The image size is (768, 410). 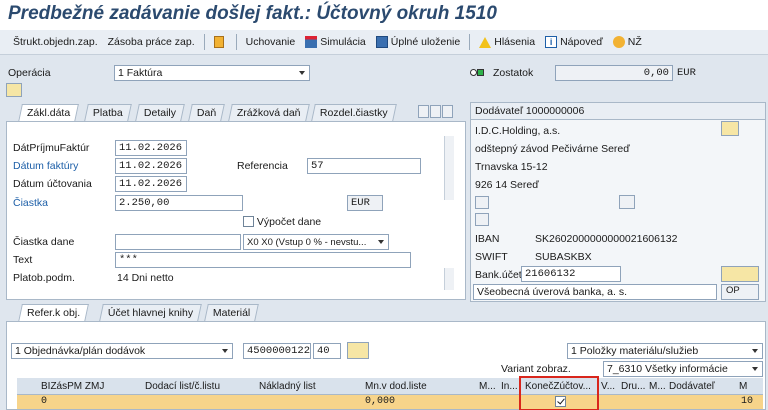 What do you see at coordinates (507, 185) in the screenshot?
I see `vendor-city: 926 14 Sereď` at bounding box center [507, 185].